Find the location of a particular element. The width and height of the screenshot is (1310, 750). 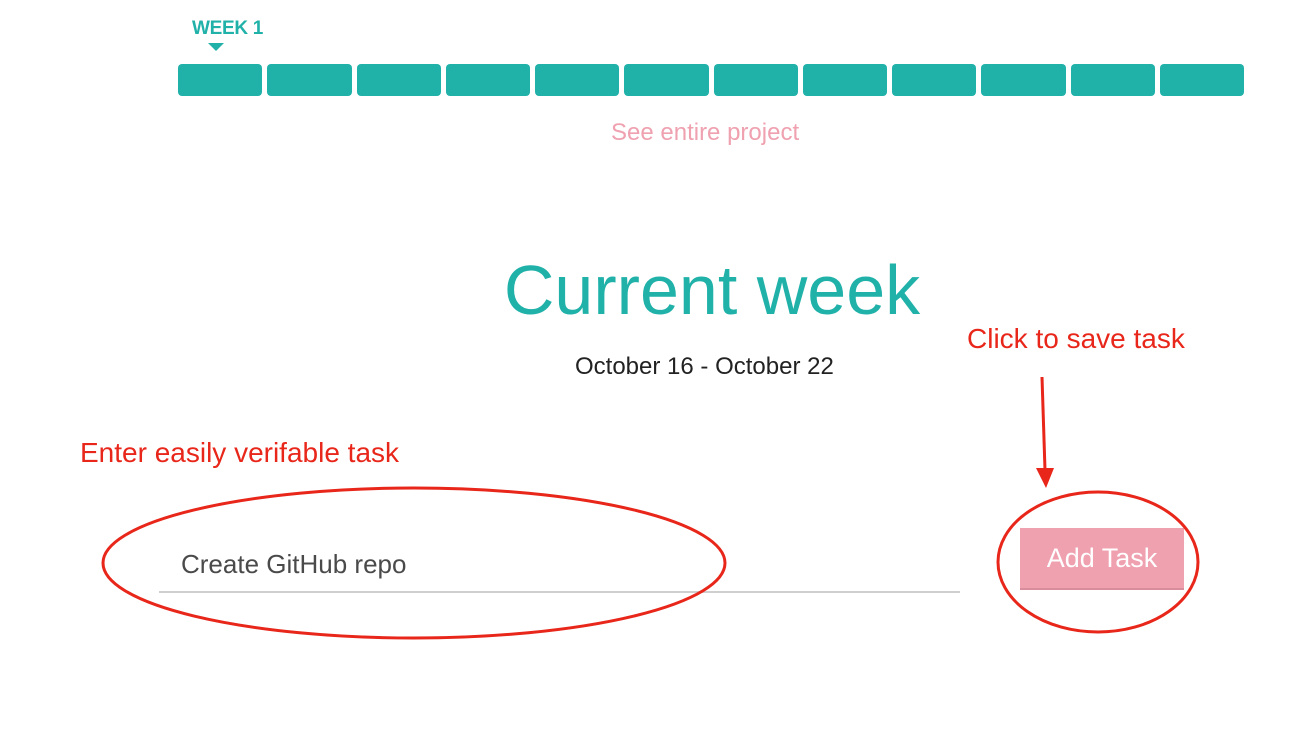

annotation-arrow-line is located at coordinates (1043, 423).